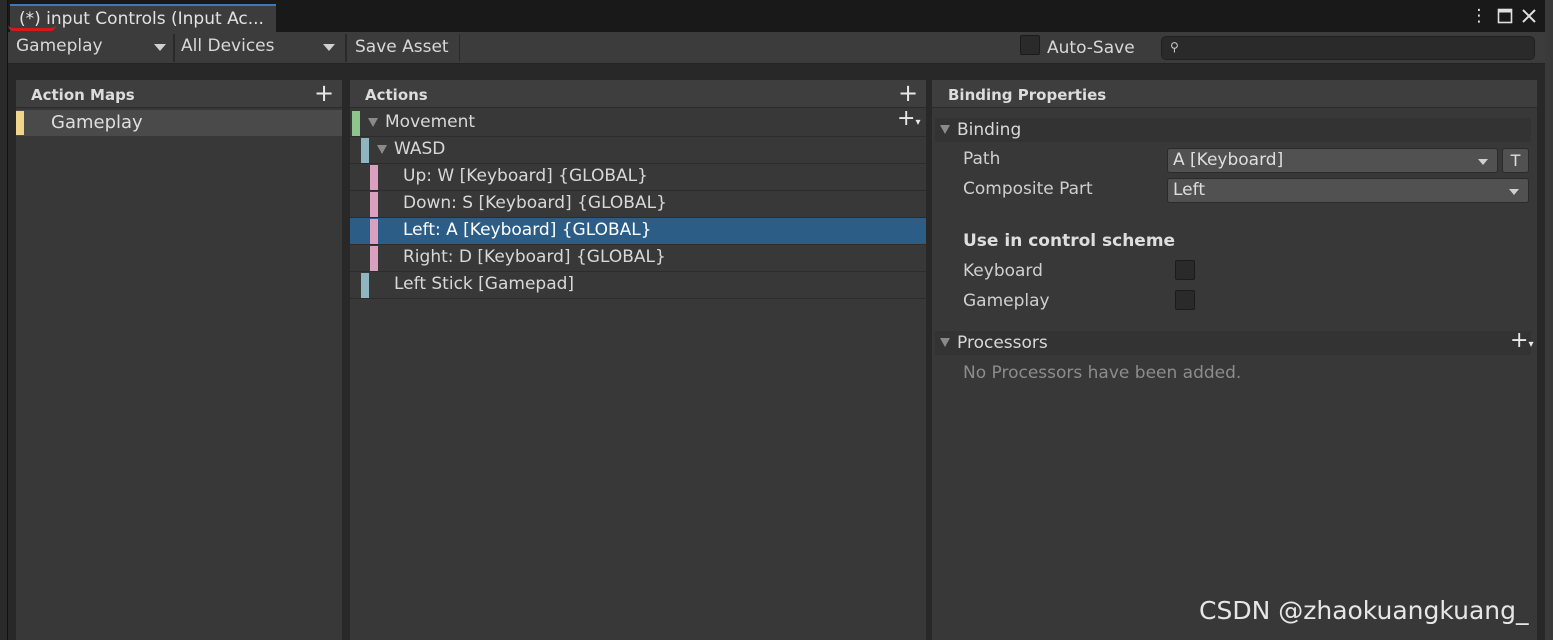  I want to click on close-icon, so click(1529, 16).